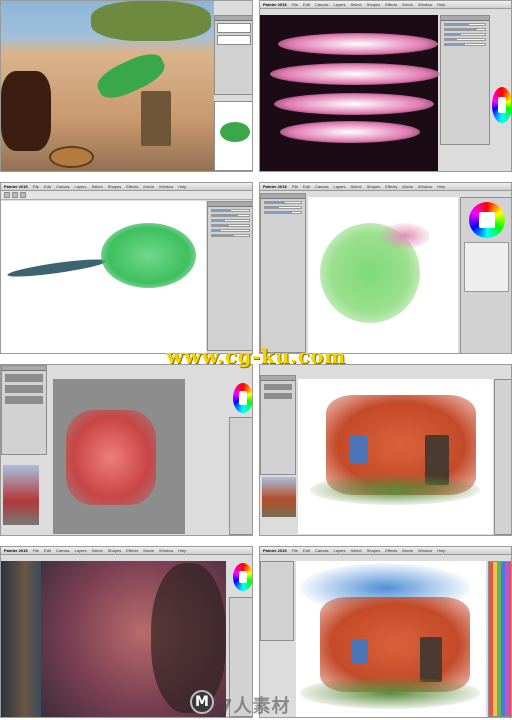  Describe the element at coordinates (148, 255) in the screenshot. I see `green-brush-patch` at that location.